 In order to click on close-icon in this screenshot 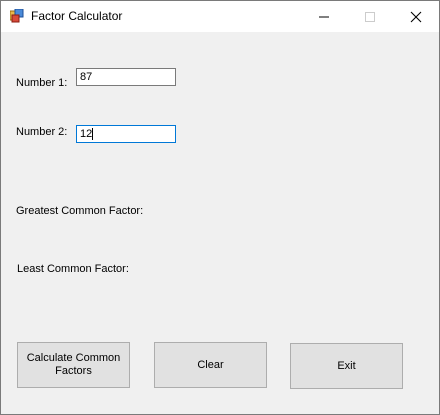, I will do `click(416, 17)`.